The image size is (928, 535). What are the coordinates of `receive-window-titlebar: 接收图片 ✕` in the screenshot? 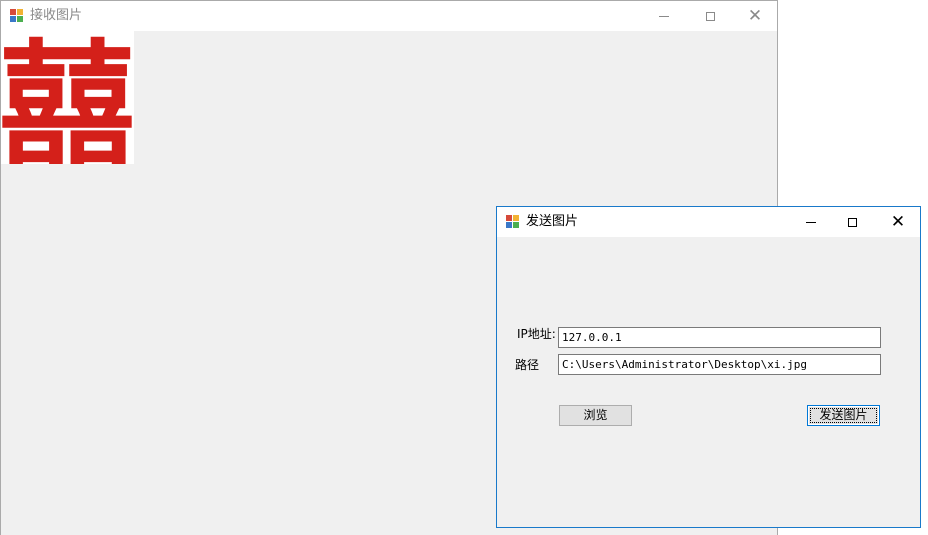 It's located at (389, 16).